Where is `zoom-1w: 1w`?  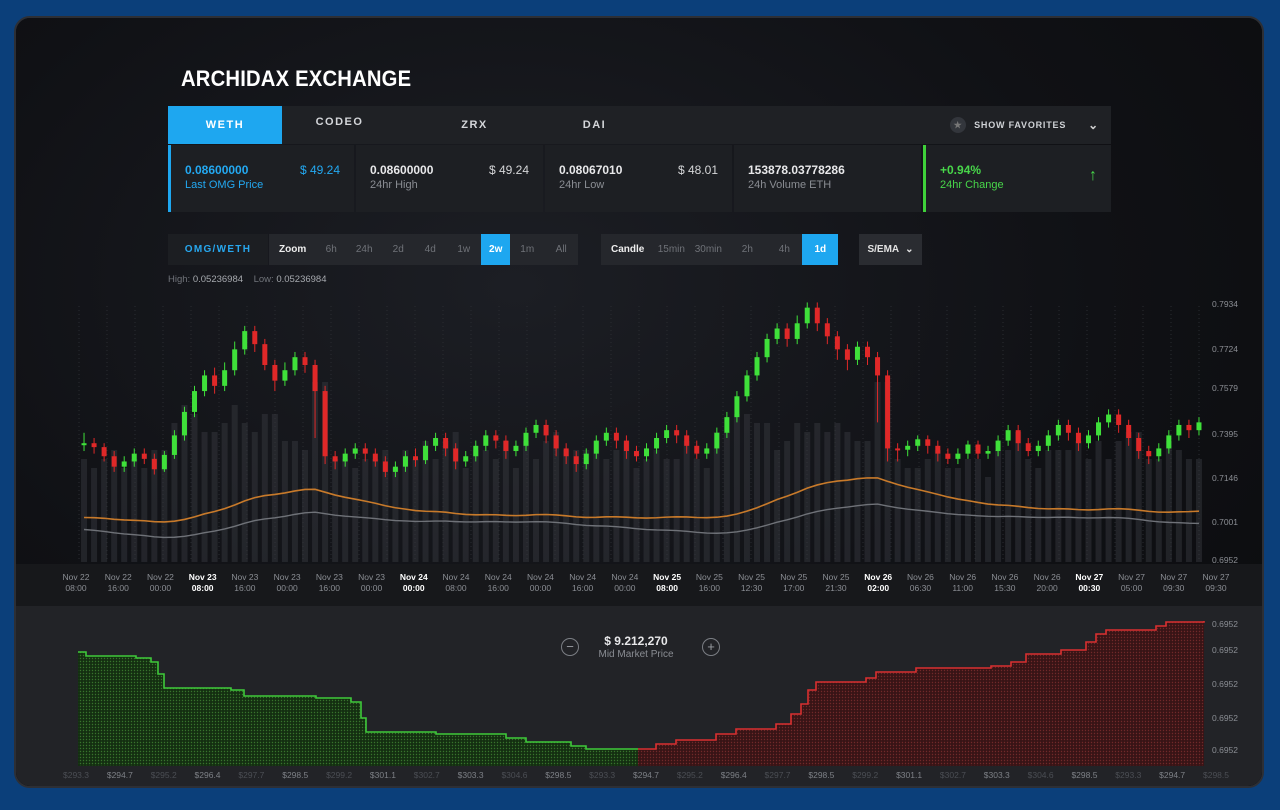
zoom-1w: 1w is located at coordinates (463, 249).